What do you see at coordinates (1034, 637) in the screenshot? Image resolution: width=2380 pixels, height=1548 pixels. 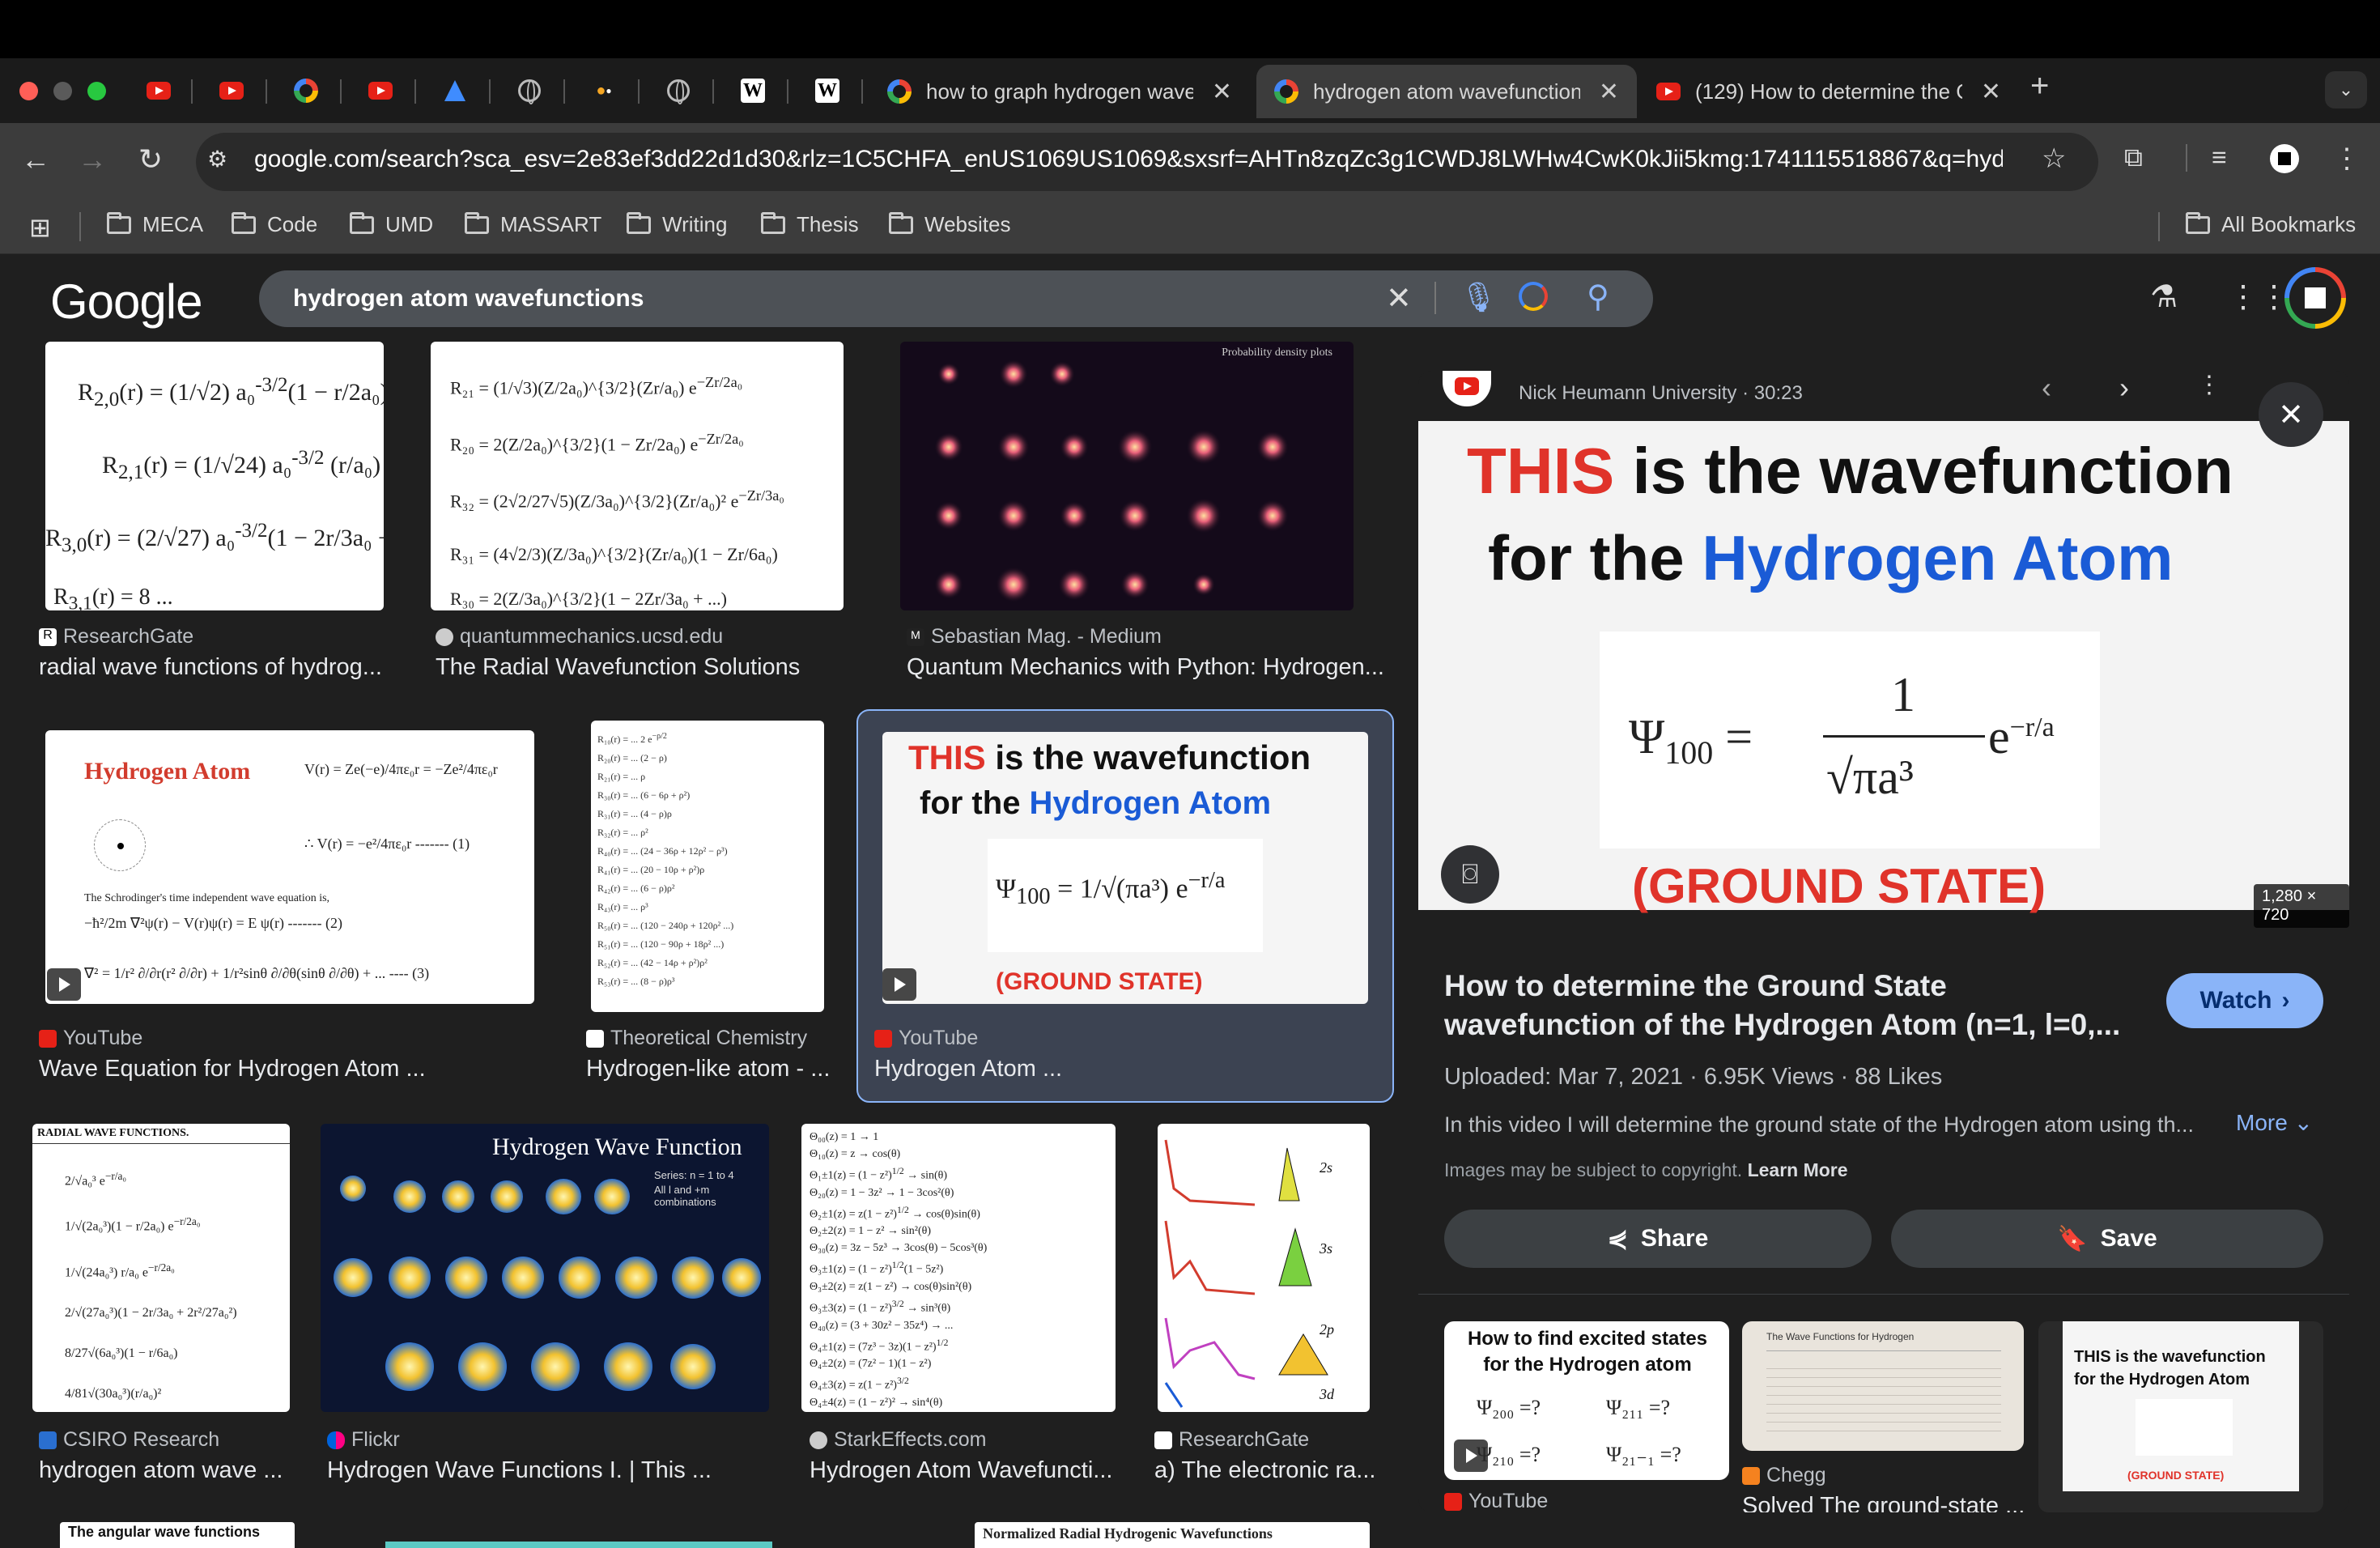 I see `result-source: M Sebastian Mag. - Medium` at bounding box center [1034, 637].